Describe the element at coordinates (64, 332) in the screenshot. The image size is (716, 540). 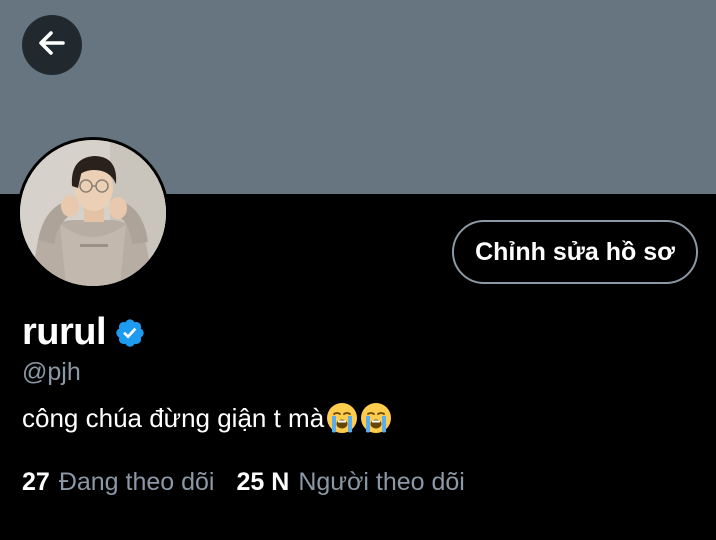
I see `display-name: rurul` at that location.